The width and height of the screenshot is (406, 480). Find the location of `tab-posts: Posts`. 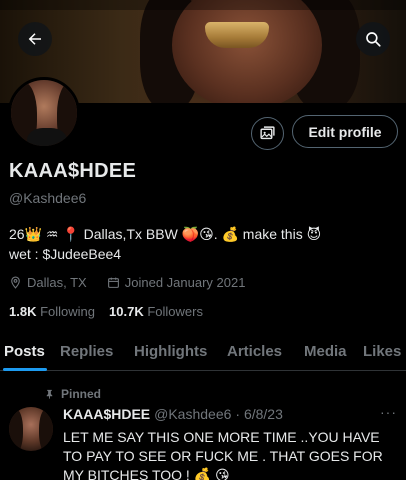

tab-posts: Posts is located at coordinates (24, 351).